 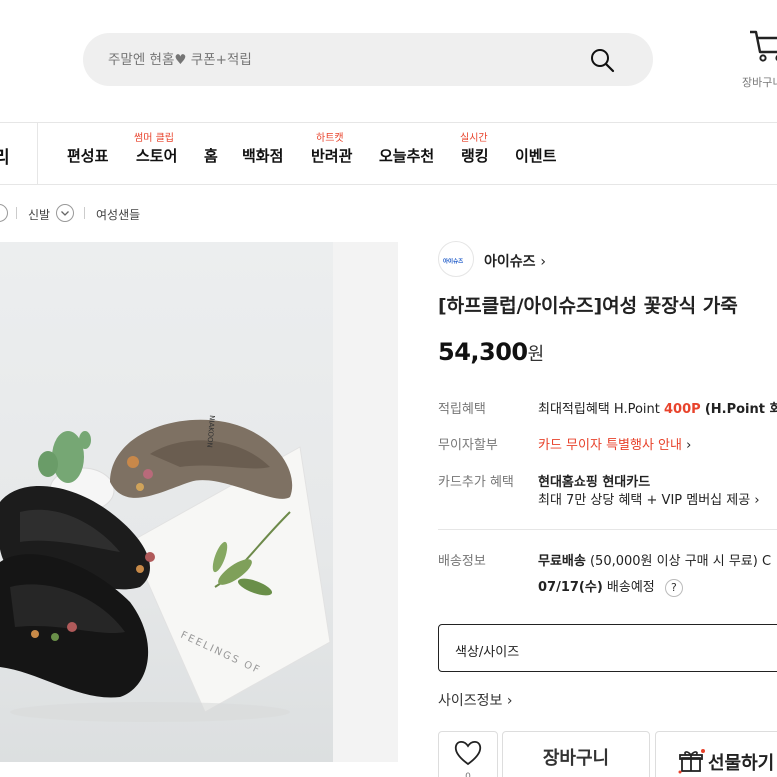 I want to click on gift-label: 선물하기, so click(x=741, y=763).